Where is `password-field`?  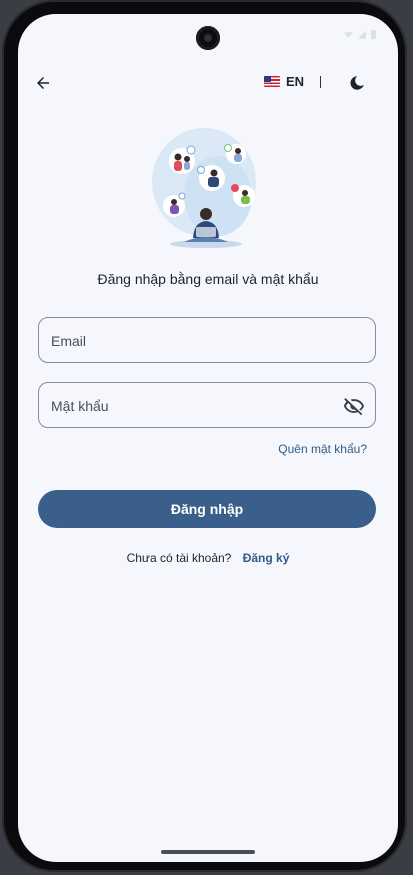 password-field is located at coordinates (207, 405).